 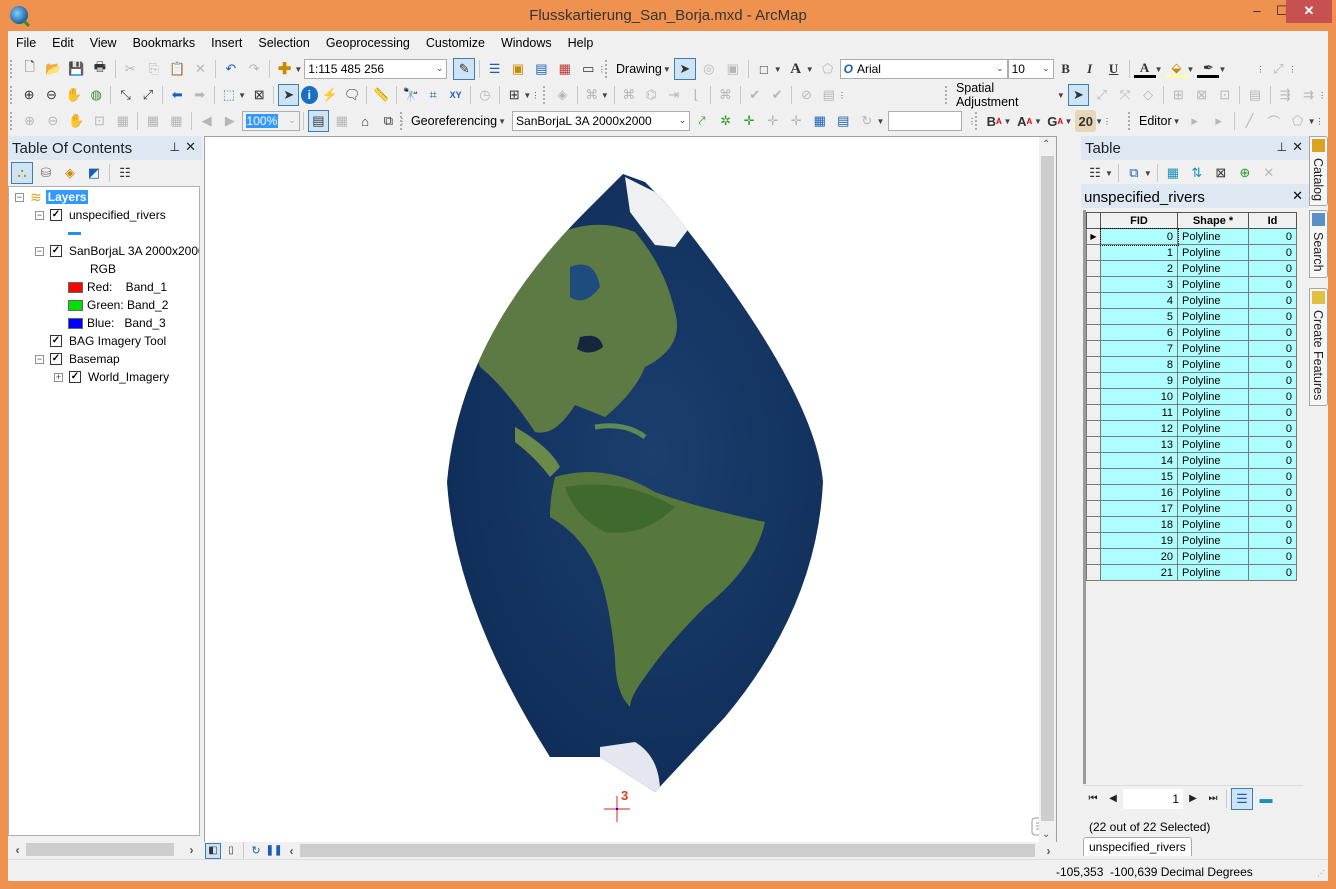 What do you see at coordinates (1139, 508) in the screenshot?
I see `cell-fid: 17` at bounding box center [1139, 508].